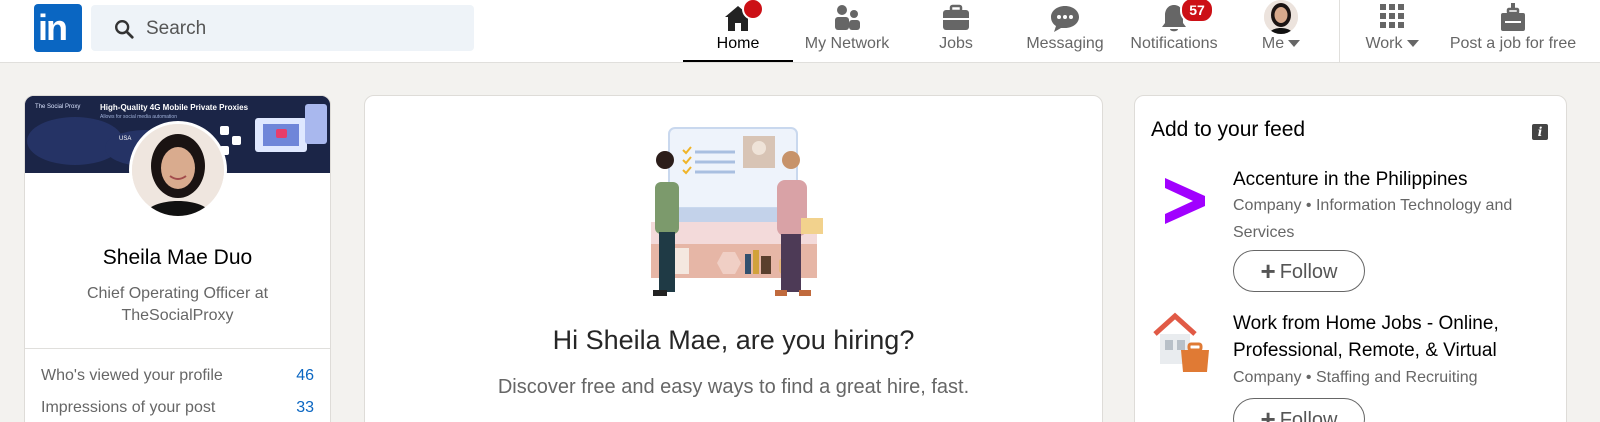  Describe the element at coordinates (124, 29) in the screenshot. I see `search-icon` at that location.